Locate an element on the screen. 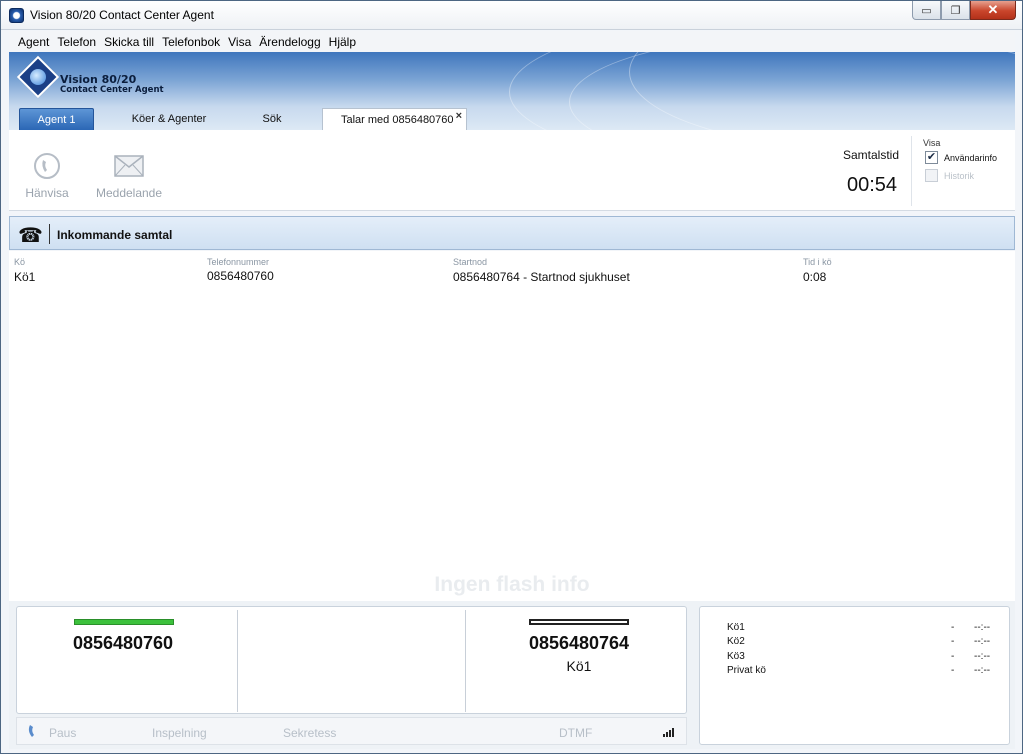 The width and height of the screenshot is (1023, 754). menu-hjalp: Hjälp is located at coordinates (342, 42).